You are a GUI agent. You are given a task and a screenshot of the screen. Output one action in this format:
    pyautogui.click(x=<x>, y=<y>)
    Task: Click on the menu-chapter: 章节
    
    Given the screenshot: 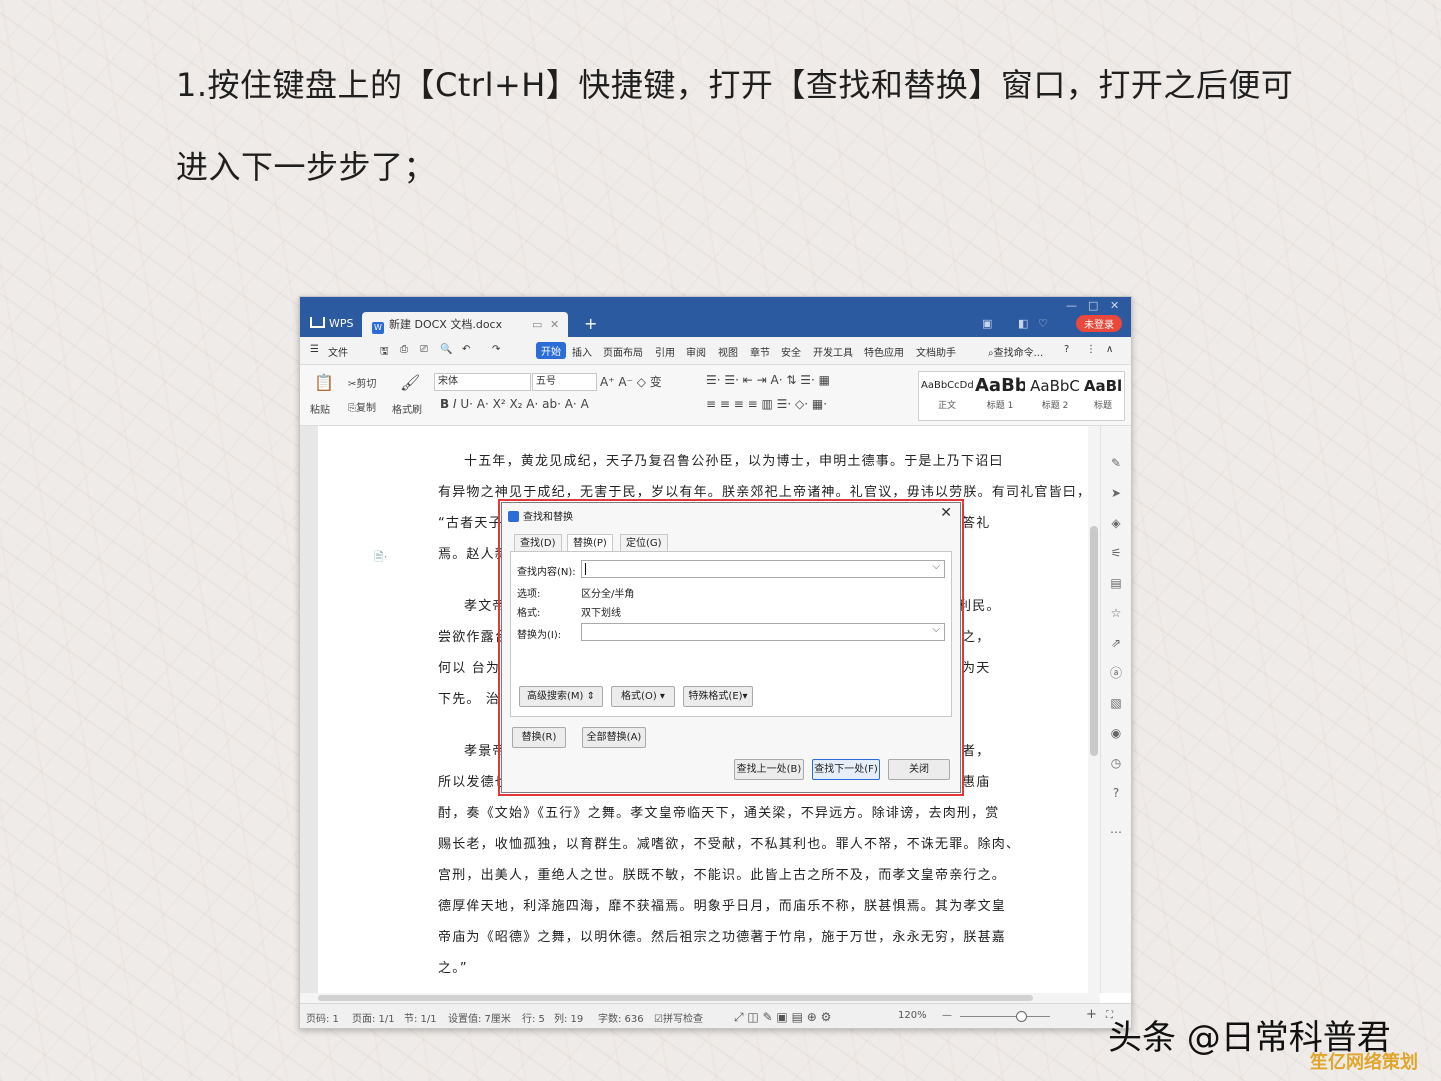 What is the action you would take?
    pyautogui.click(x=760, y=351)
    